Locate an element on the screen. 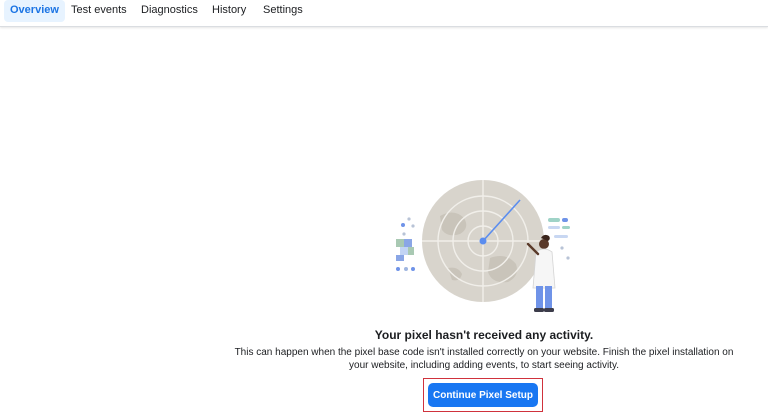 The width and height of the screenshot is (768, 420). empty-state-heading: Your pixel hasn't received any activity. is located at coordinates (484, 335).